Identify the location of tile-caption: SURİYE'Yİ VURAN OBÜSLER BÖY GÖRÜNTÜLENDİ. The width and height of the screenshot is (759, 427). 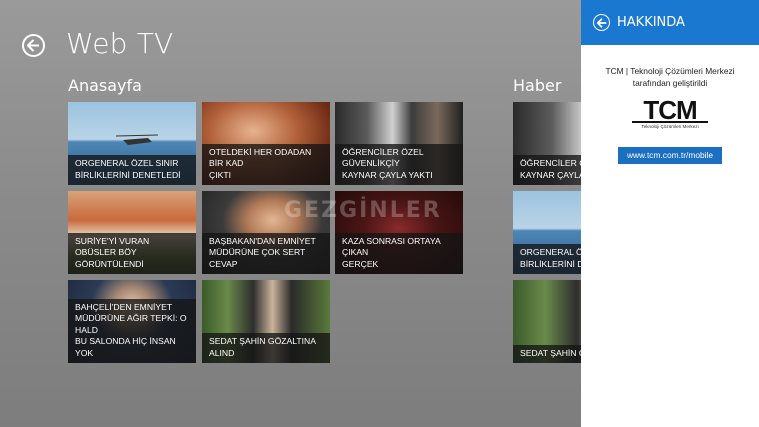
(132, 253).